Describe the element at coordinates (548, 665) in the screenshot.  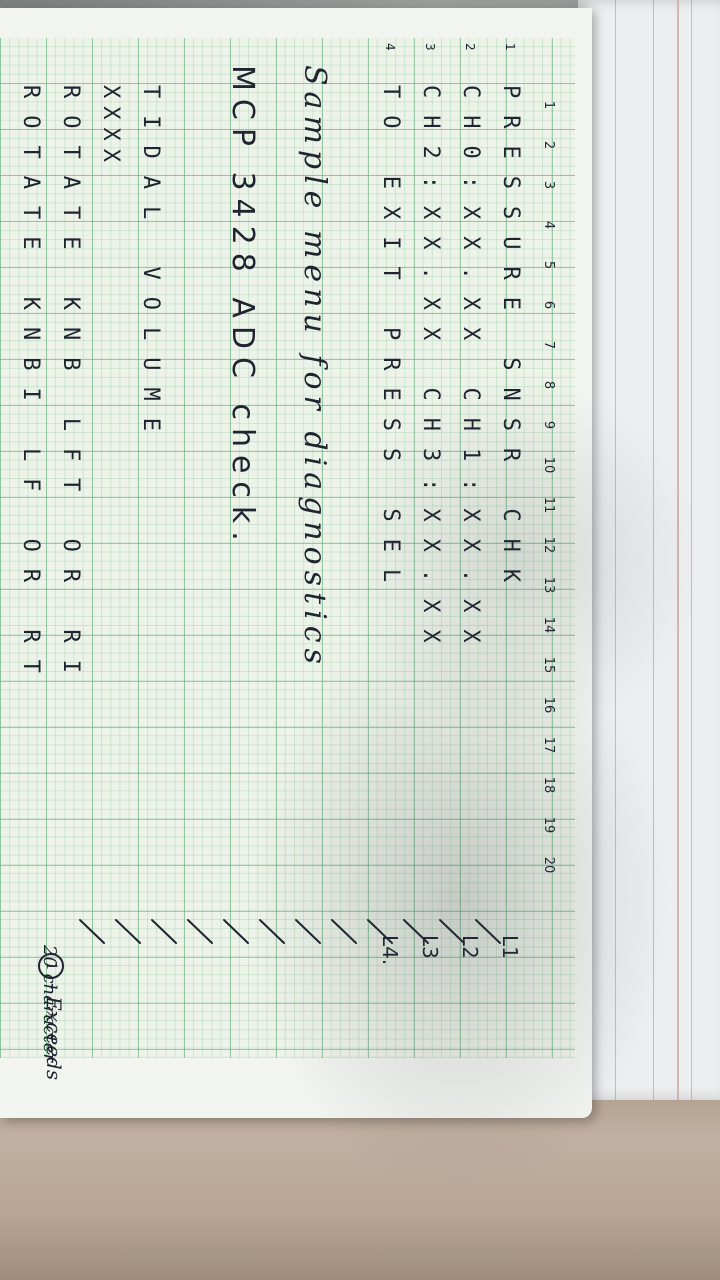
I see `column-number: 15` at that location.